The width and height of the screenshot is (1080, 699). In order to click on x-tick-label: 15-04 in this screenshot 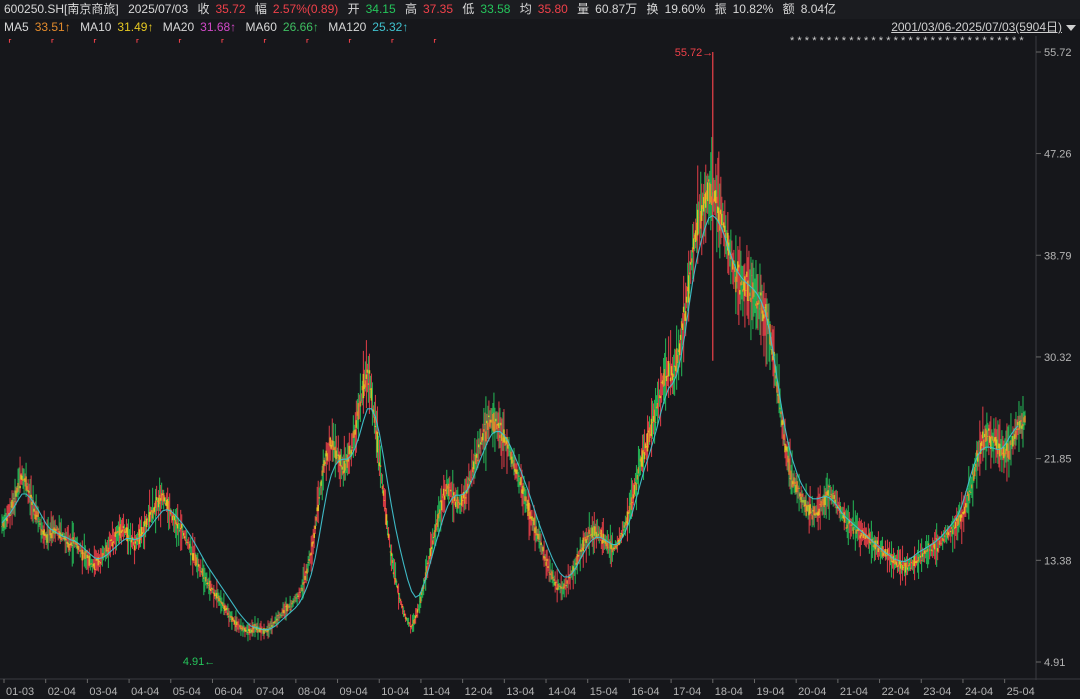, I will do `click(604, 692)`.